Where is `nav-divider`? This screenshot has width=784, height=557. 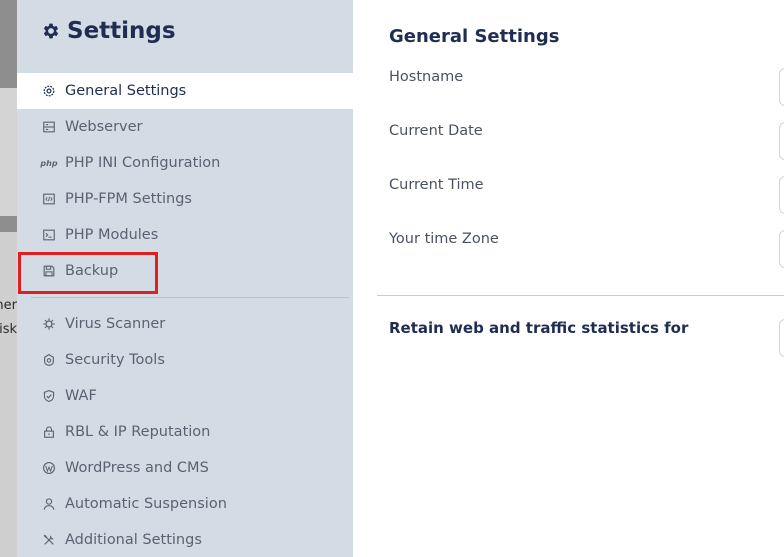 nav-divider is located at coordinates (190, 297).